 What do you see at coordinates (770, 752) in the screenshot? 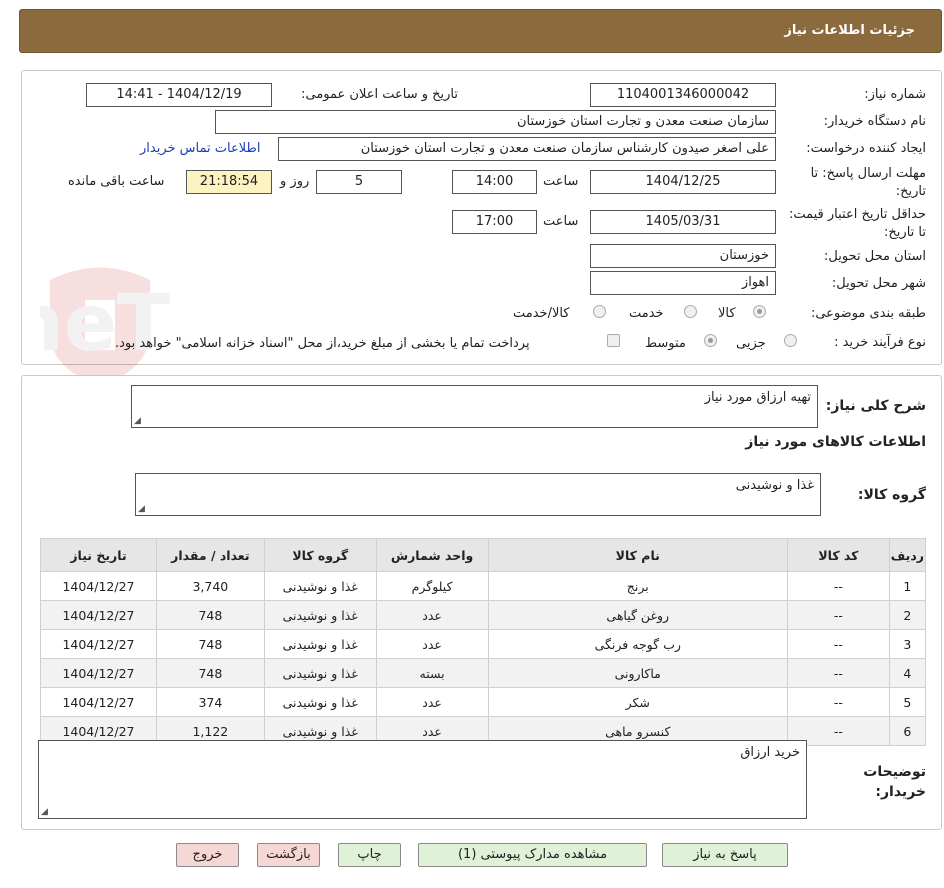
I see `buyer-notes-text: خرید ارزاق` at bounding box center [770, 752].